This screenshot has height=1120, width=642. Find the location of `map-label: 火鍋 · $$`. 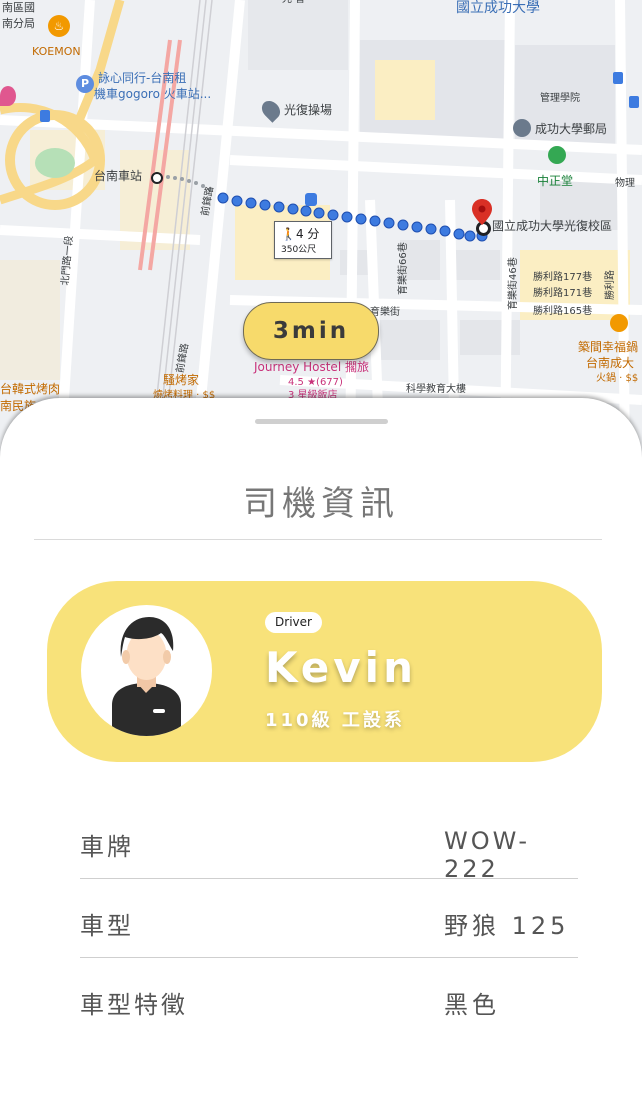

map-label: 火鍋 · $$ is located at coordinates (617, 378).